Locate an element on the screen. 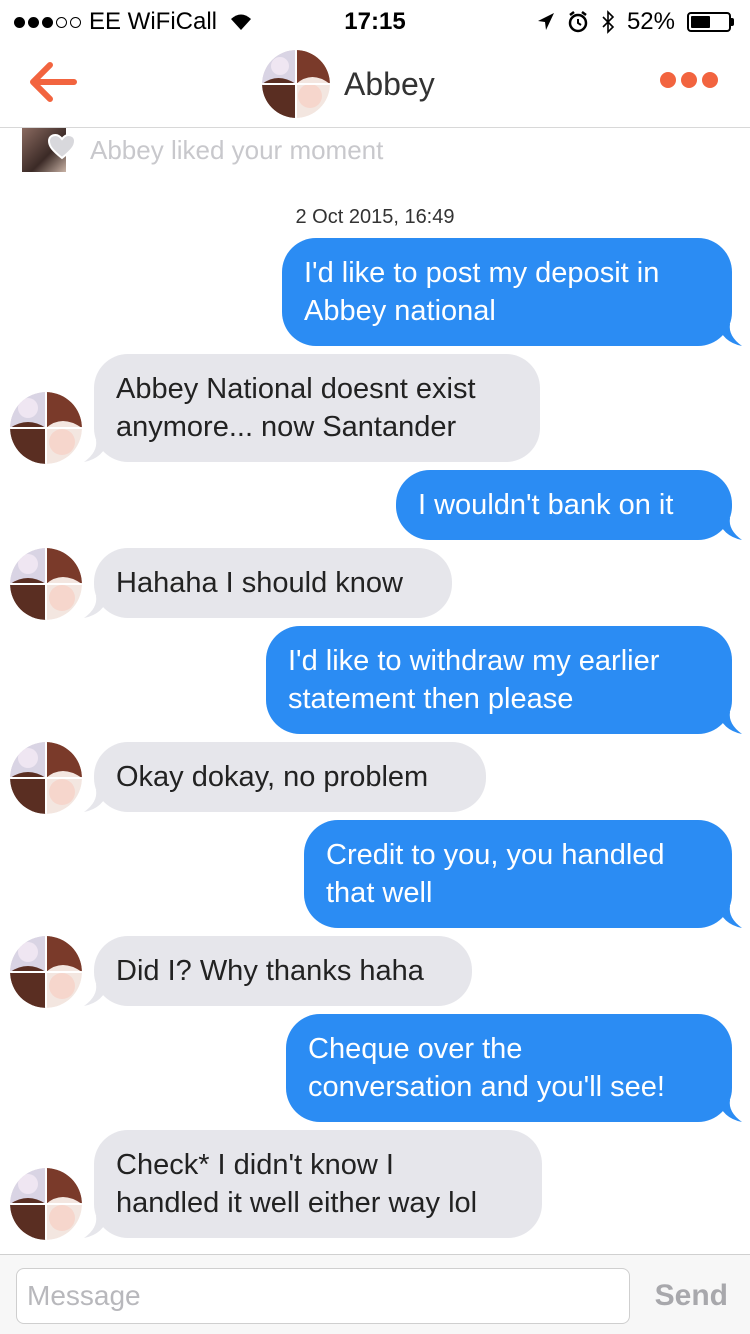  liked-moment-notice: Abbey liked your moment is located at coordinates (202, 150).